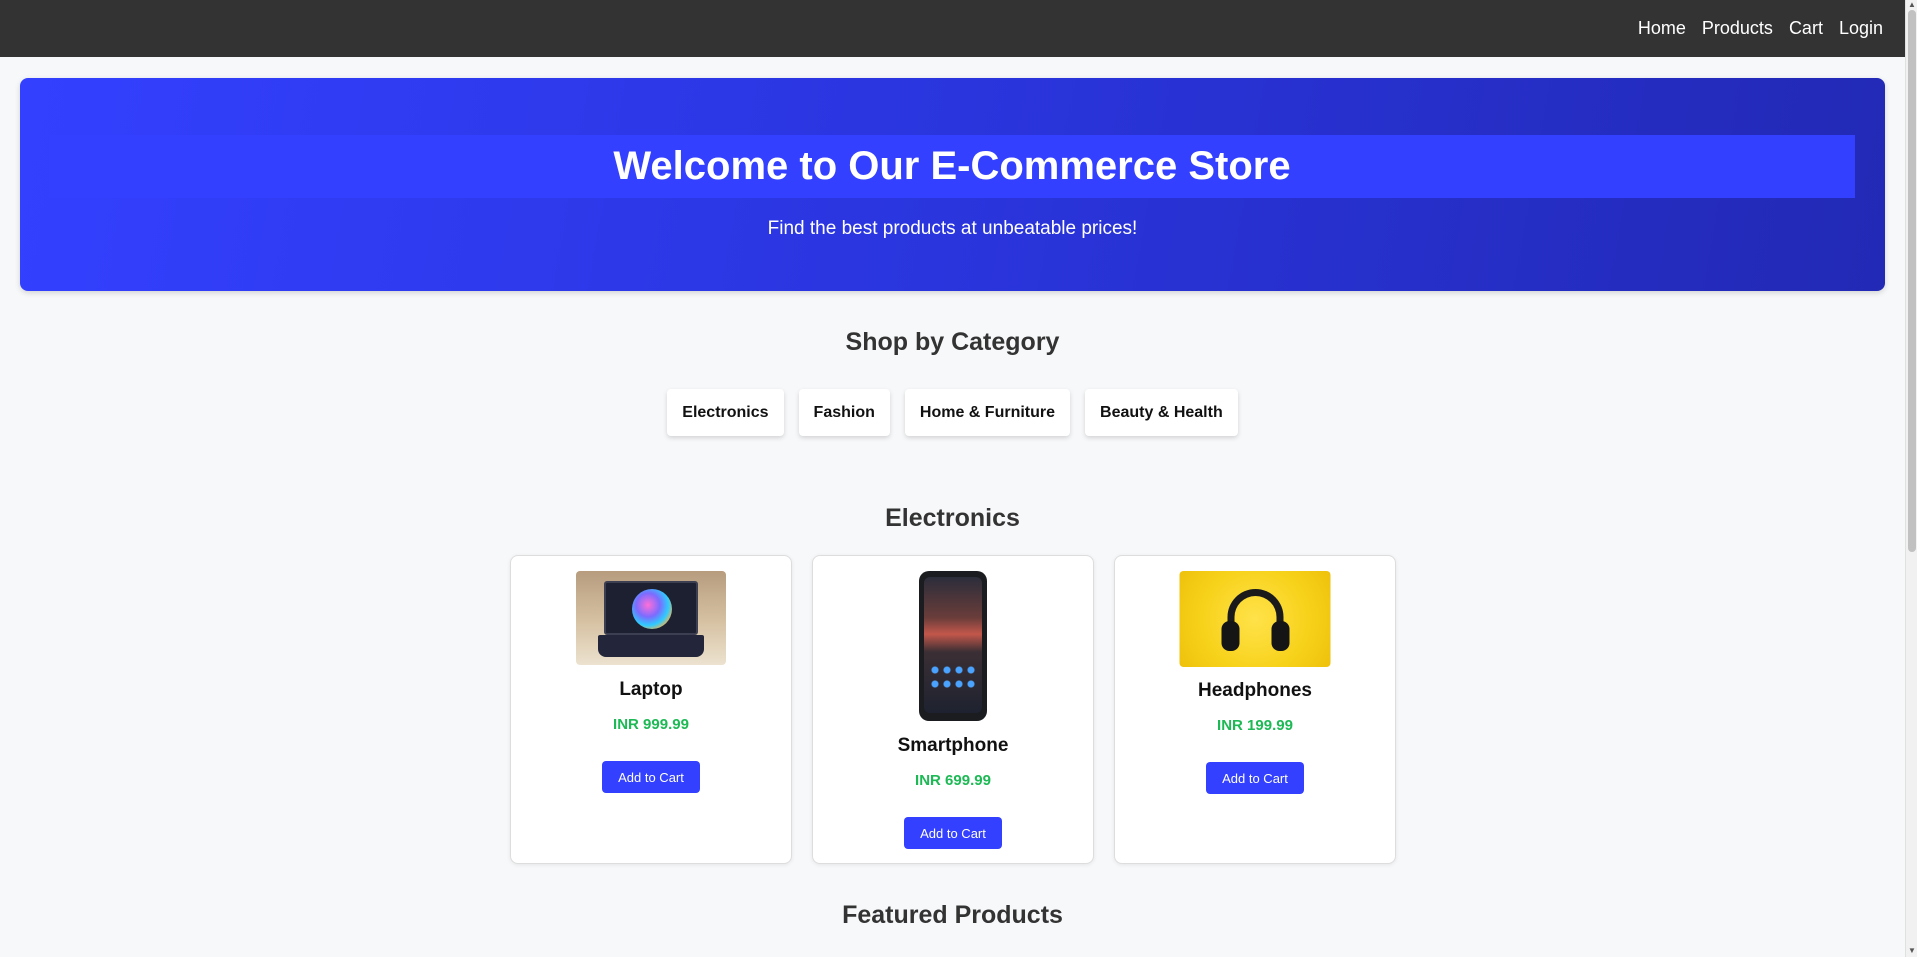  I want to click on product-card-smartphone: Smartphone INR 699.99 Add to Cart, so click(953, 709).